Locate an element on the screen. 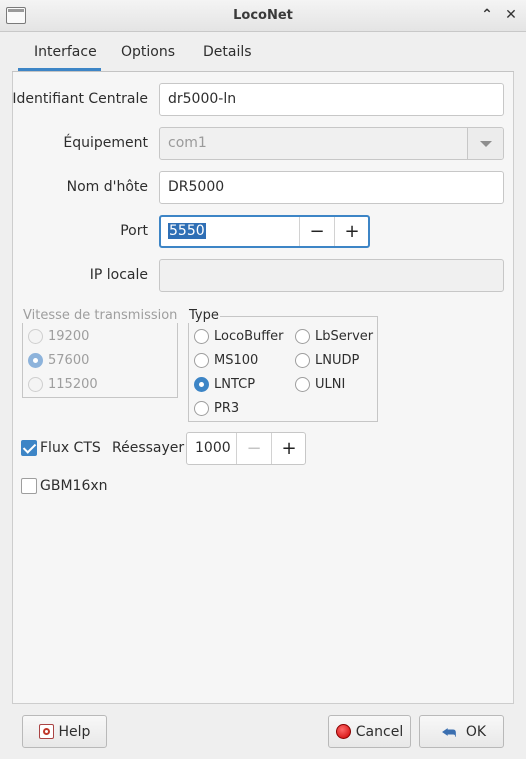 This screenshot has height=759, width=526. cancel-button-label: Cancel is located at coordinates (379, 731).